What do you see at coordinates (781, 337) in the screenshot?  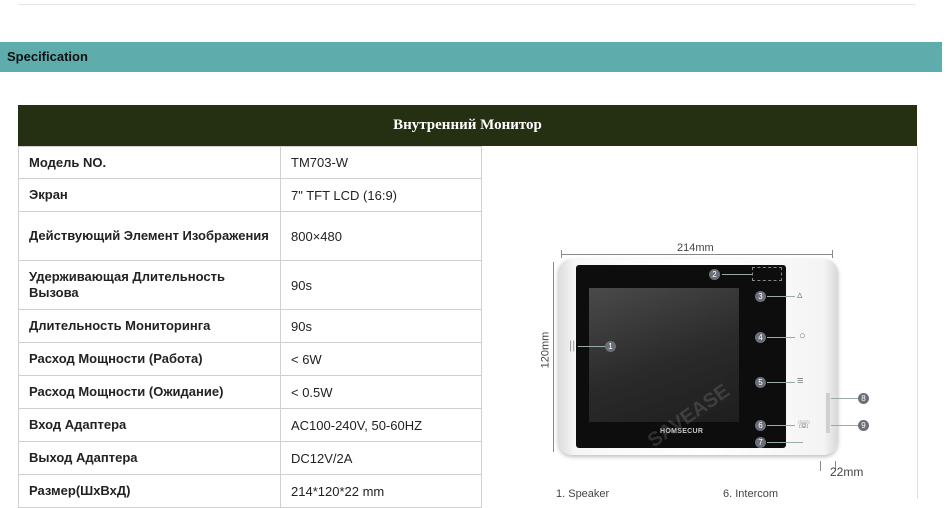 I see `marker-4-lead` at bounding box center [781, 337].